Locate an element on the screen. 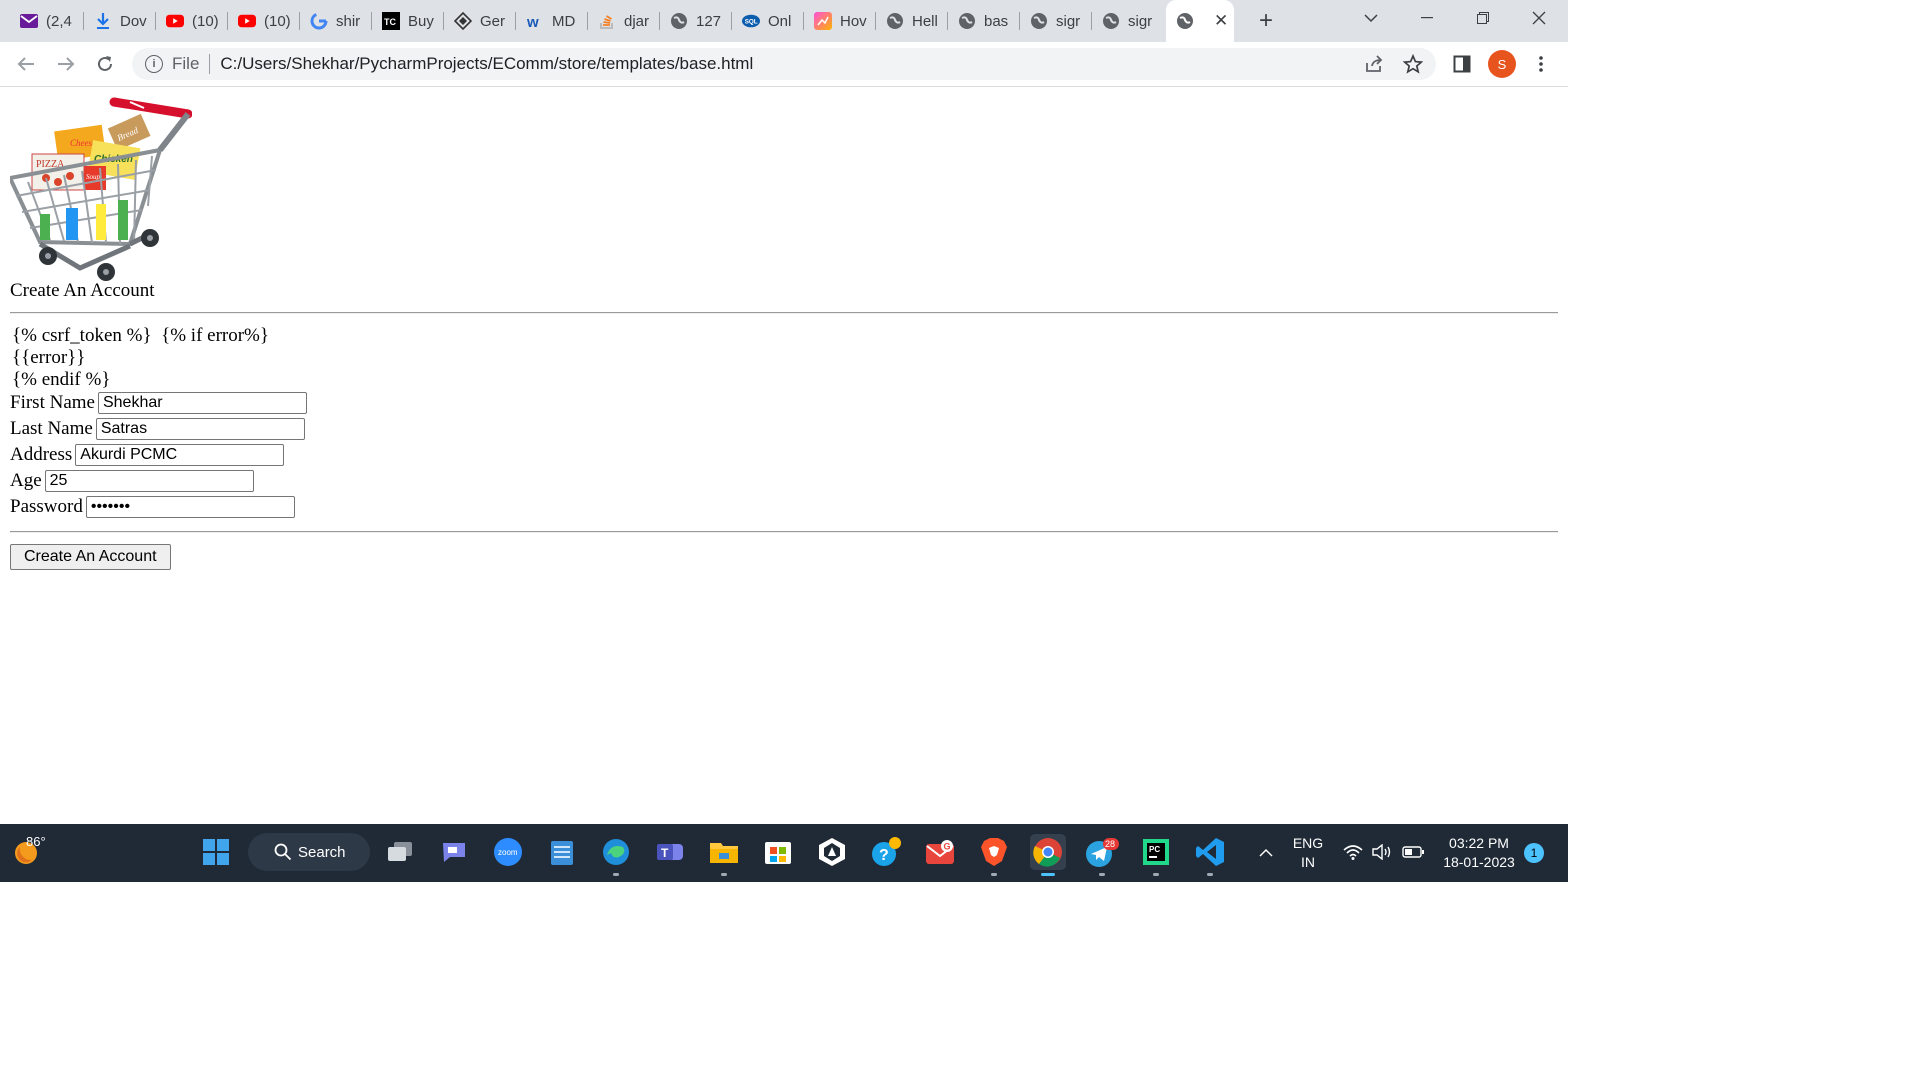  tab-title: Ger is located at coordinates (493, 21).